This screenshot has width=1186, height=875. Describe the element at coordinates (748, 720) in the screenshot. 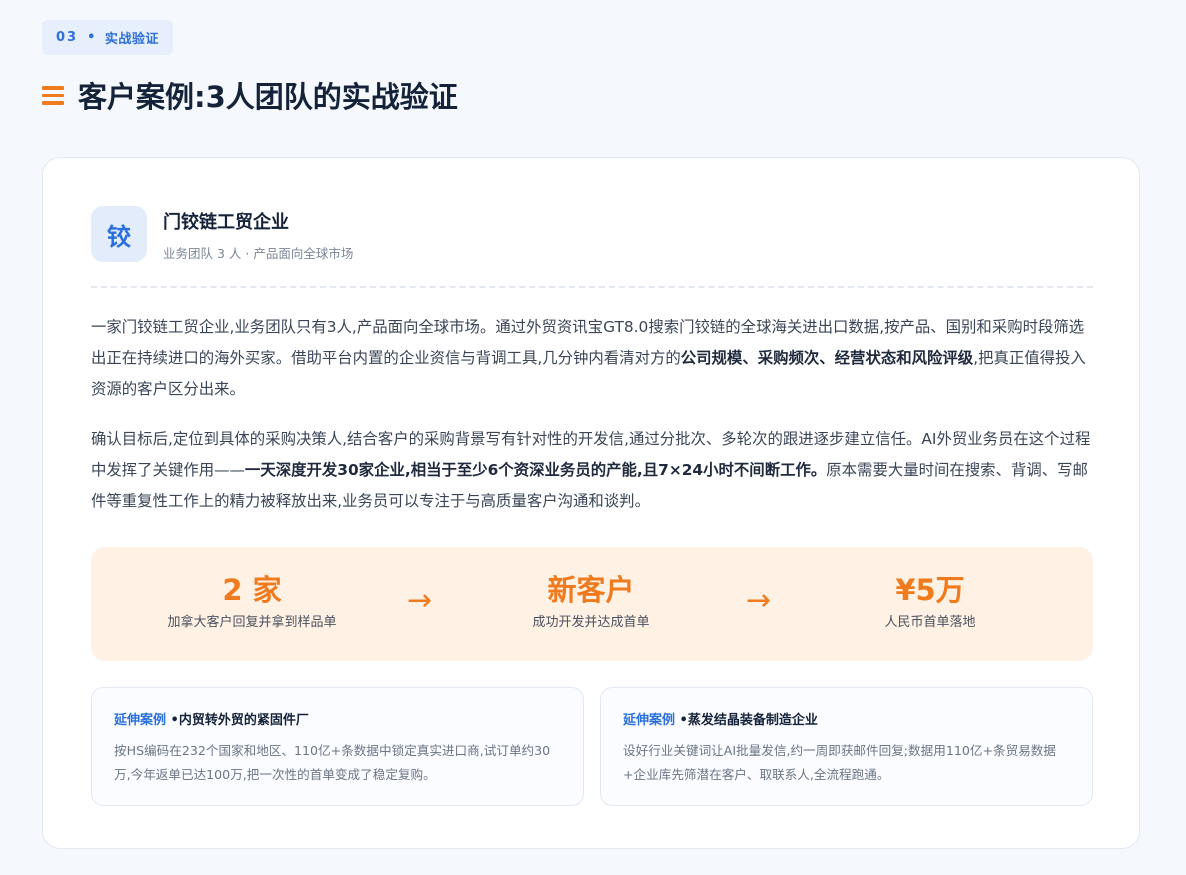

I see `extension-title: •蒸发结晶装备制造企业` at that location.